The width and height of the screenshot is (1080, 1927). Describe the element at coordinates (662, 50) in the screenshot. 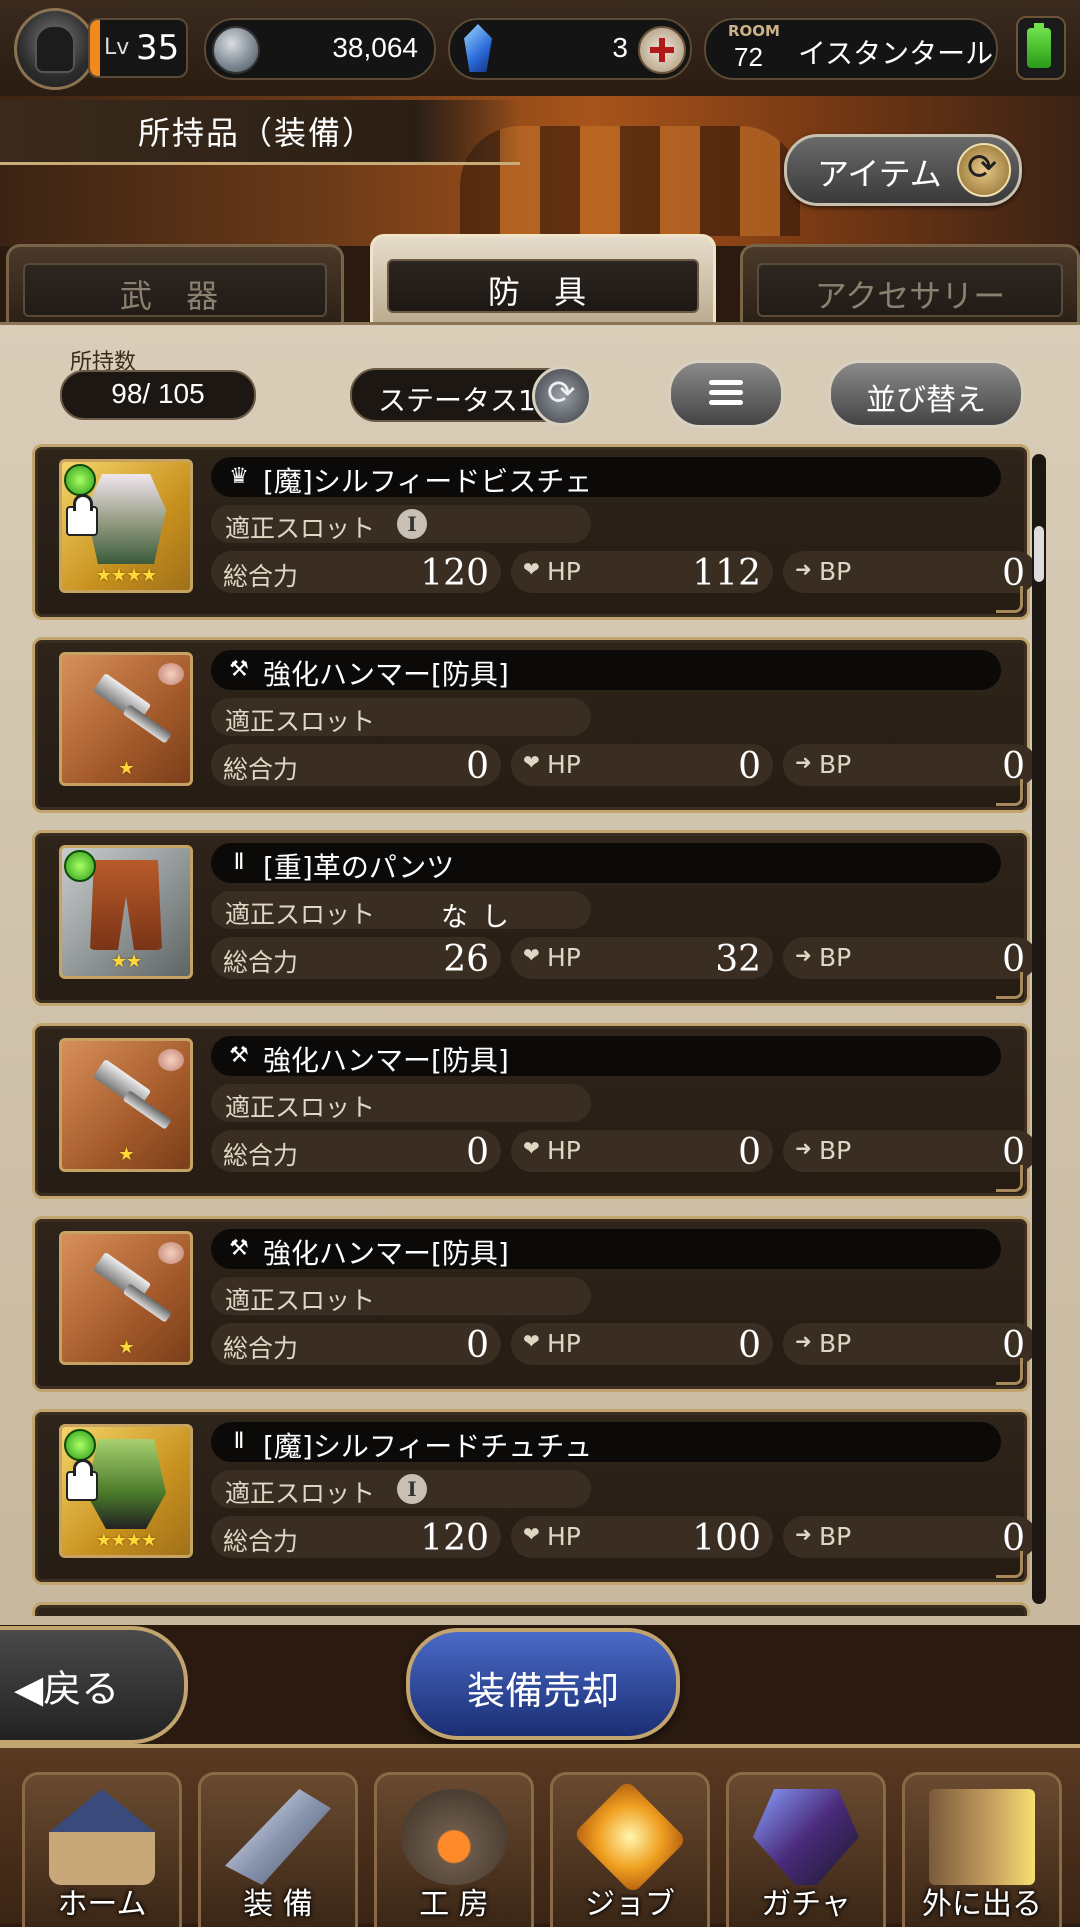

I see `add-crystal-button` at that location.